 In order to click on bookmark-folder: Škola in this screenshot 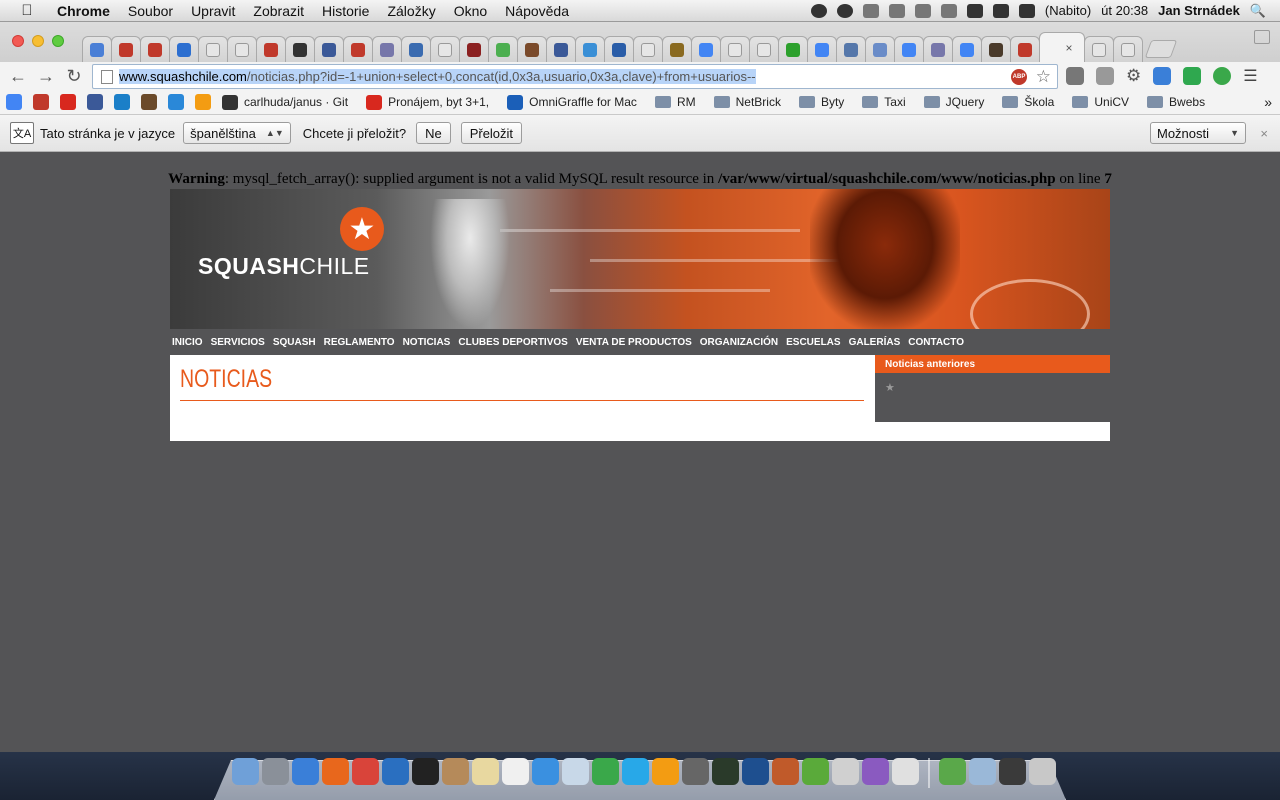, I will do `click(1028, 102)`.